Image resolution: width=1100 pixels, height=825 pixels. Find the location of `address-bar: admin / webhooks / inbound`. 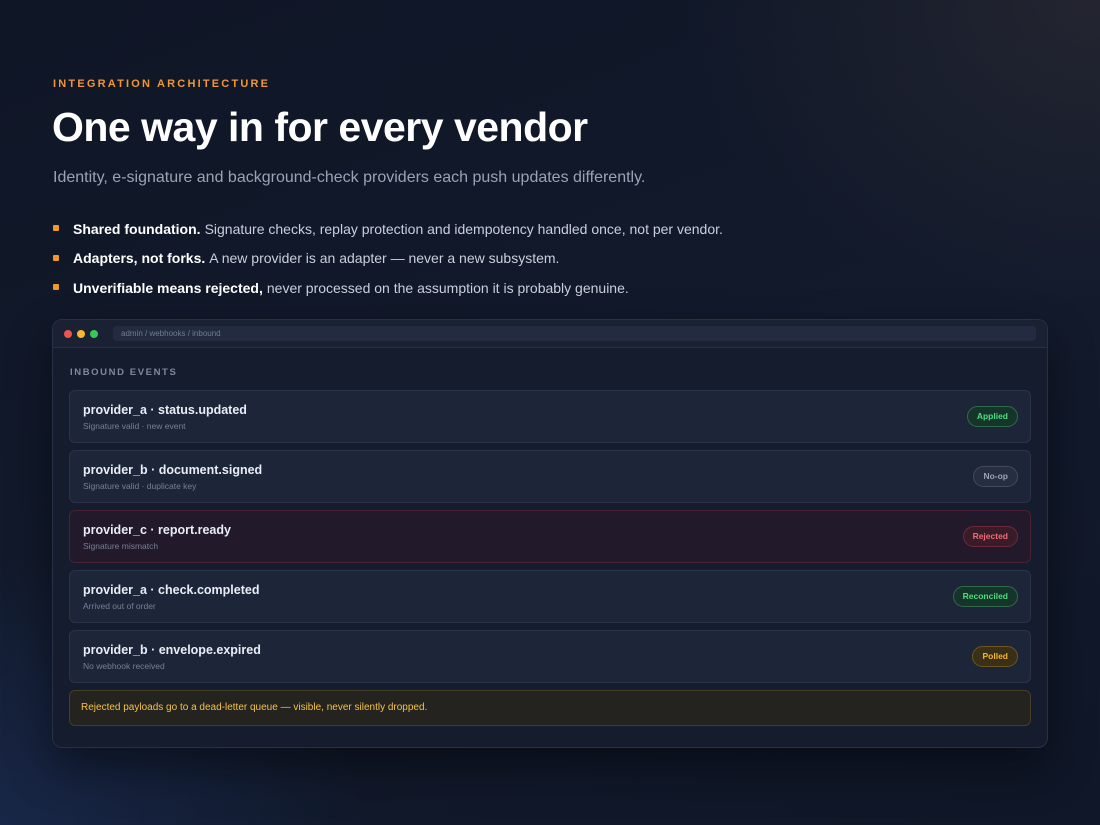

address-bar: admin / webhooks / inbound is located at coordinates (574, 333).